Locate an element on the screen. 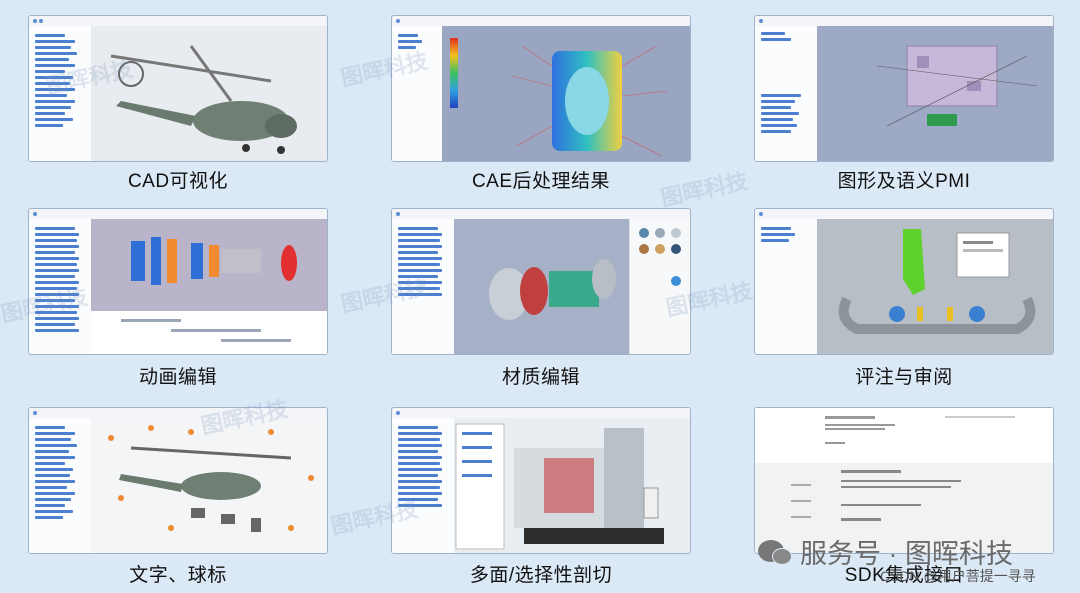 This screenshot has height=593, width=1080. csdn-watermark: CSDN @用户菩提一寻寻 is located at coordinates (958, 576).